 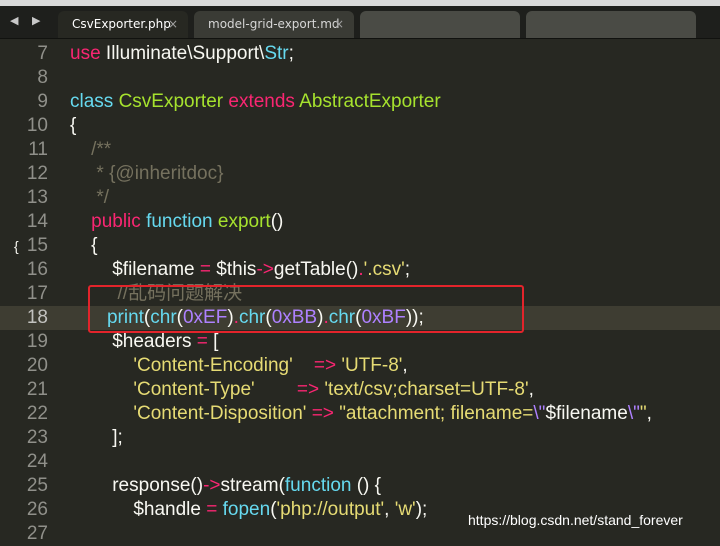 What do you see at coordinates (37, 341) in the screenshot?
I see `line-number: 19` at bounding box center [37, 341].